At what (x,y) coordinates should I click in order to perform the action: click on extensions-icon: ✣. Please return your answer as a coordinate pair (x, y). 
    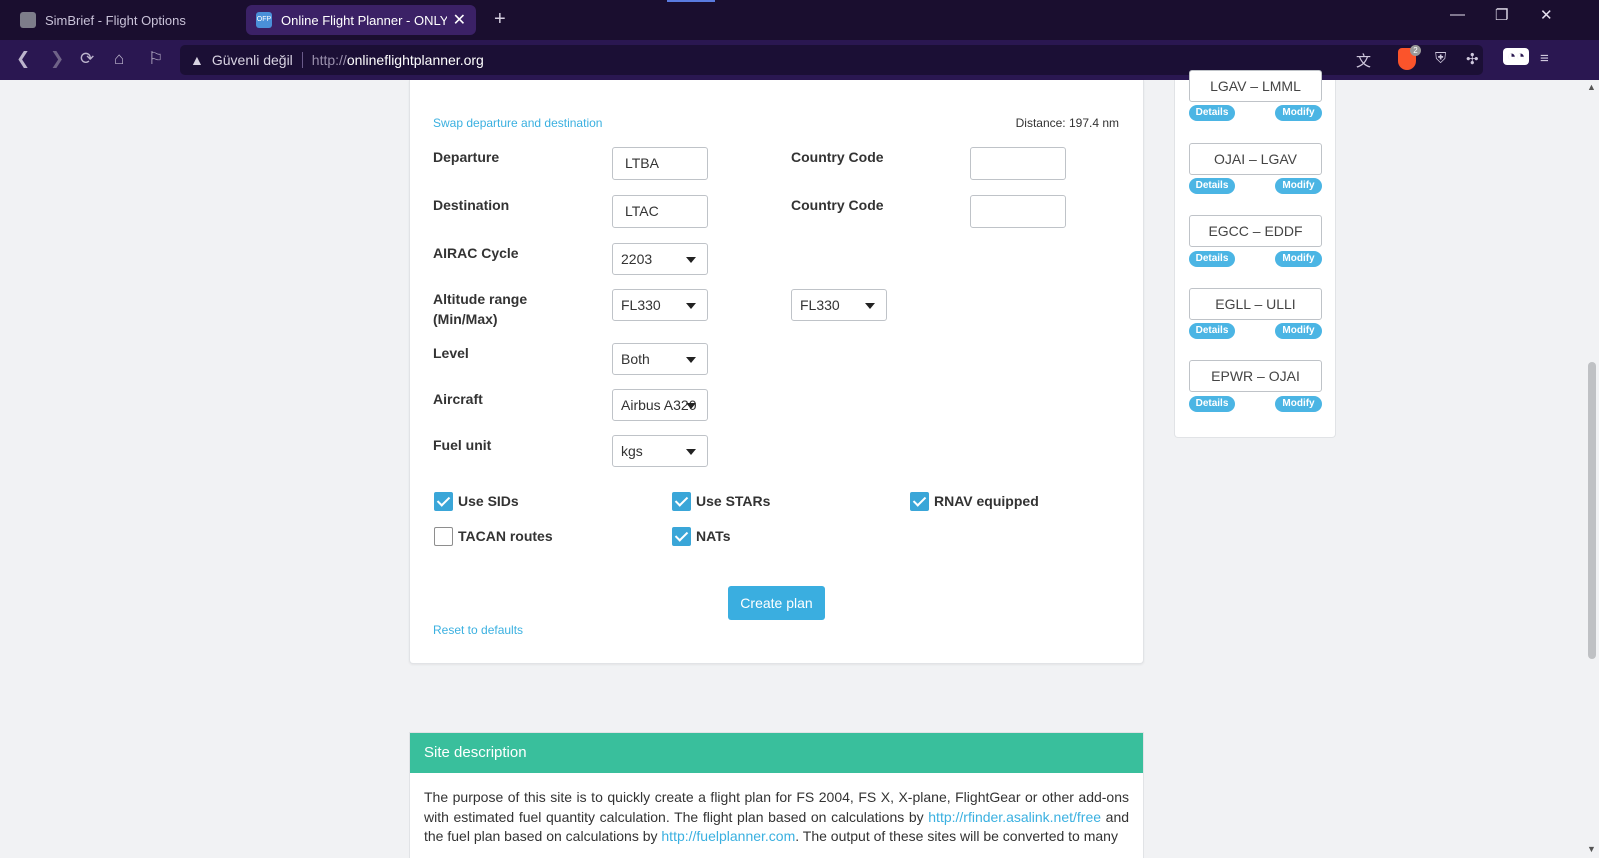
    Looking at the image, I should click on (1472, 59).